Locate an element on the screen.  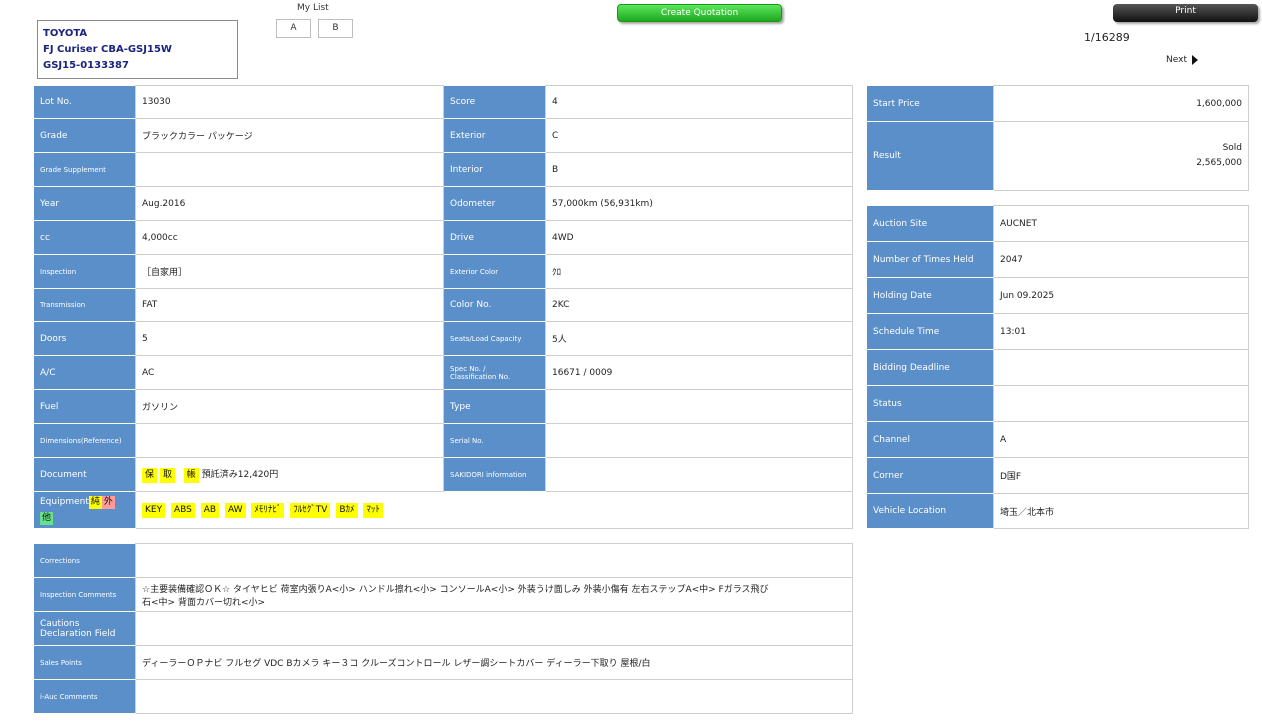
interior-label: Interior is located at coordinates (494, 169).